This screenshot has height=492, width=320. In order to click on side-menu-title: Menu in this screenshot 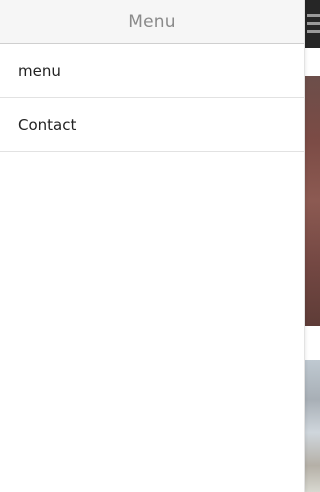, I will do `click(152, 21)`.